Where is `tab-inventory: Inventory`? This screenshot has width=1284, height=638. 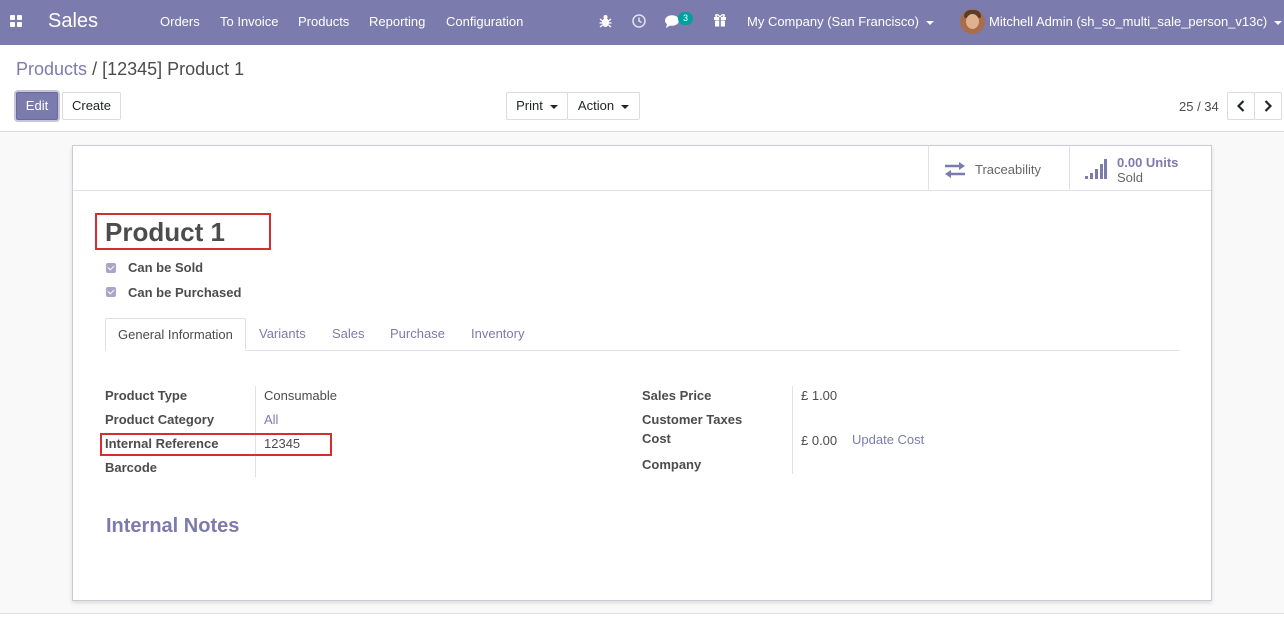
tab-inventory: Inventory is located at coordinates (497, 334).